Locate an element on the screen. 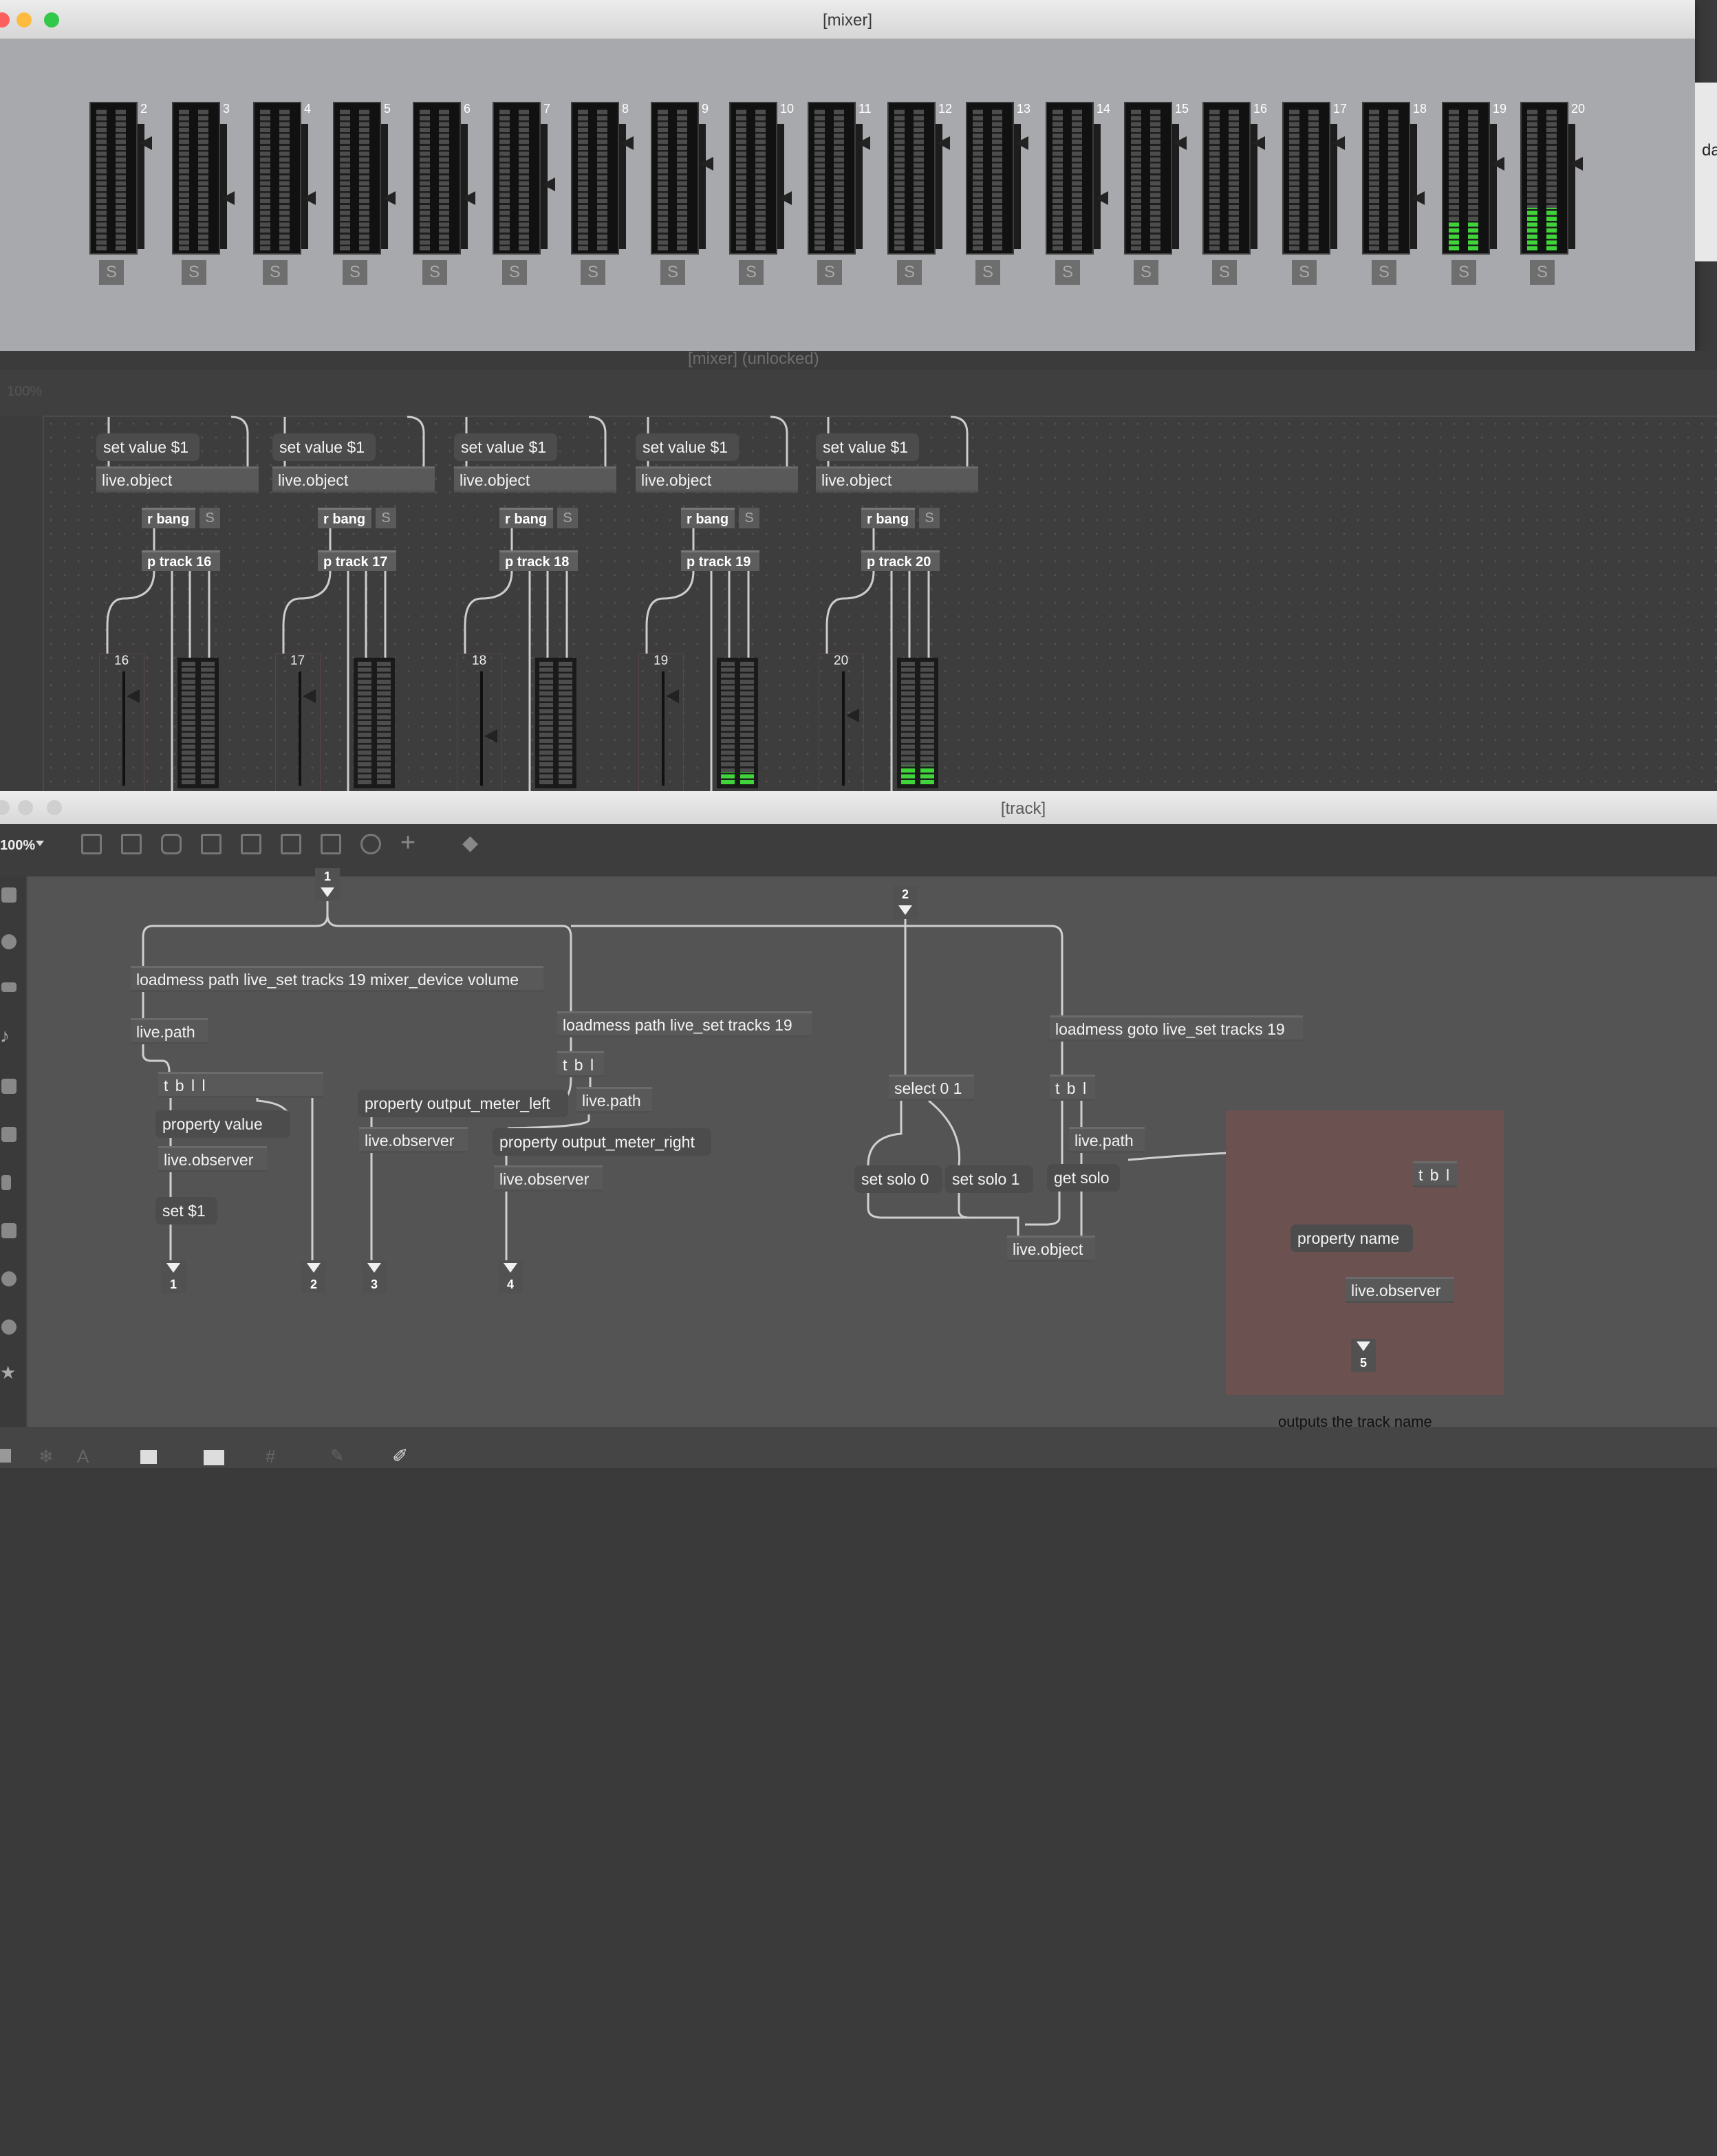 The width and height of the screenshot is (1717, 2156). property-value-message: property value is located at coordinates (223, 1124).